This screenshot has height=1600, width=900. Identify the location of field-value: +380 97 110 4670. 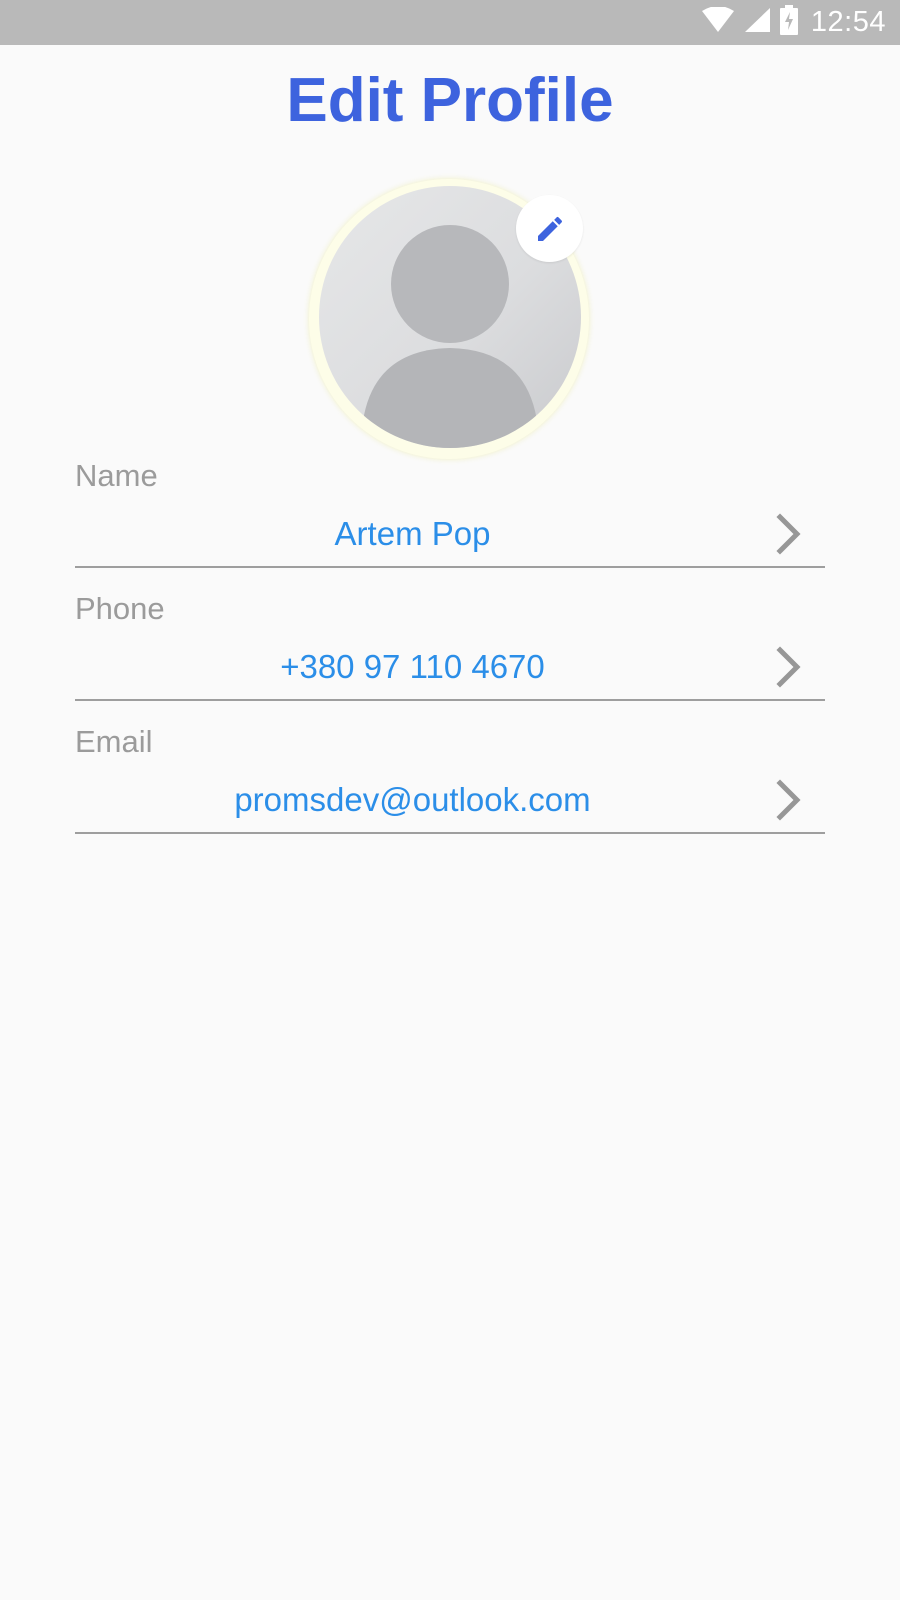
(412, 667).